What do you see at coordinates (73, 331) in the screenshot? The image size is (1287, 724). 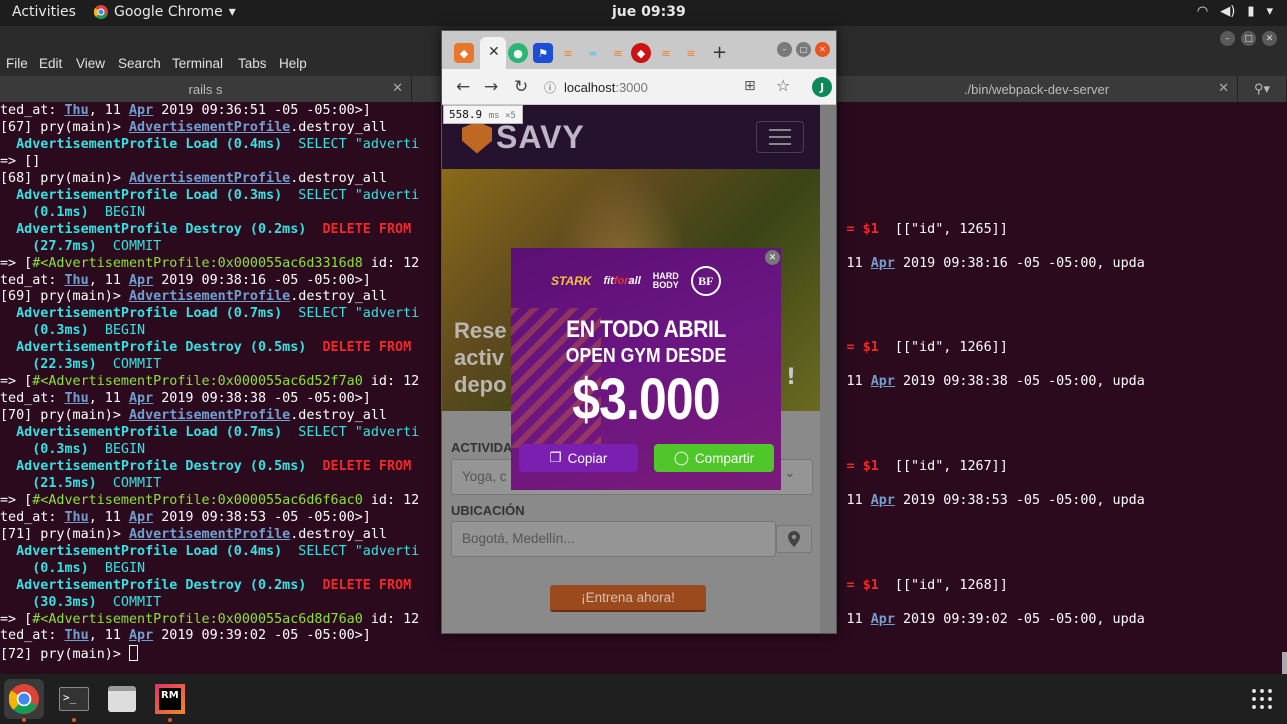 I see `terminal-line: (0.3ms) BEGIN` at bounding box center [73, 331].